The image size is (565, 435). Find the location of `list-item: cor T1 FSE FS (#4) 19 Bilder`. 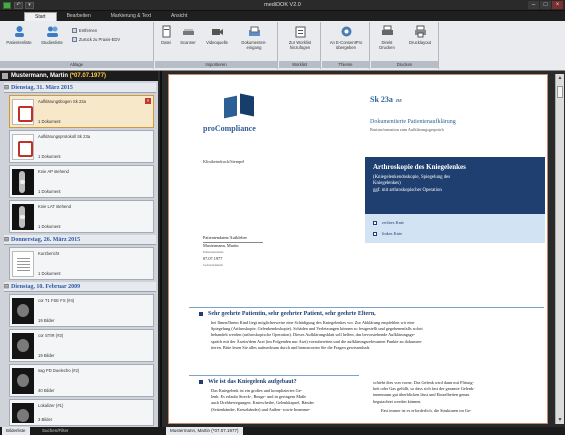

list-item: cor T1 FSE FS (#4) 19 Bilder is located at coordinates (81, 310).